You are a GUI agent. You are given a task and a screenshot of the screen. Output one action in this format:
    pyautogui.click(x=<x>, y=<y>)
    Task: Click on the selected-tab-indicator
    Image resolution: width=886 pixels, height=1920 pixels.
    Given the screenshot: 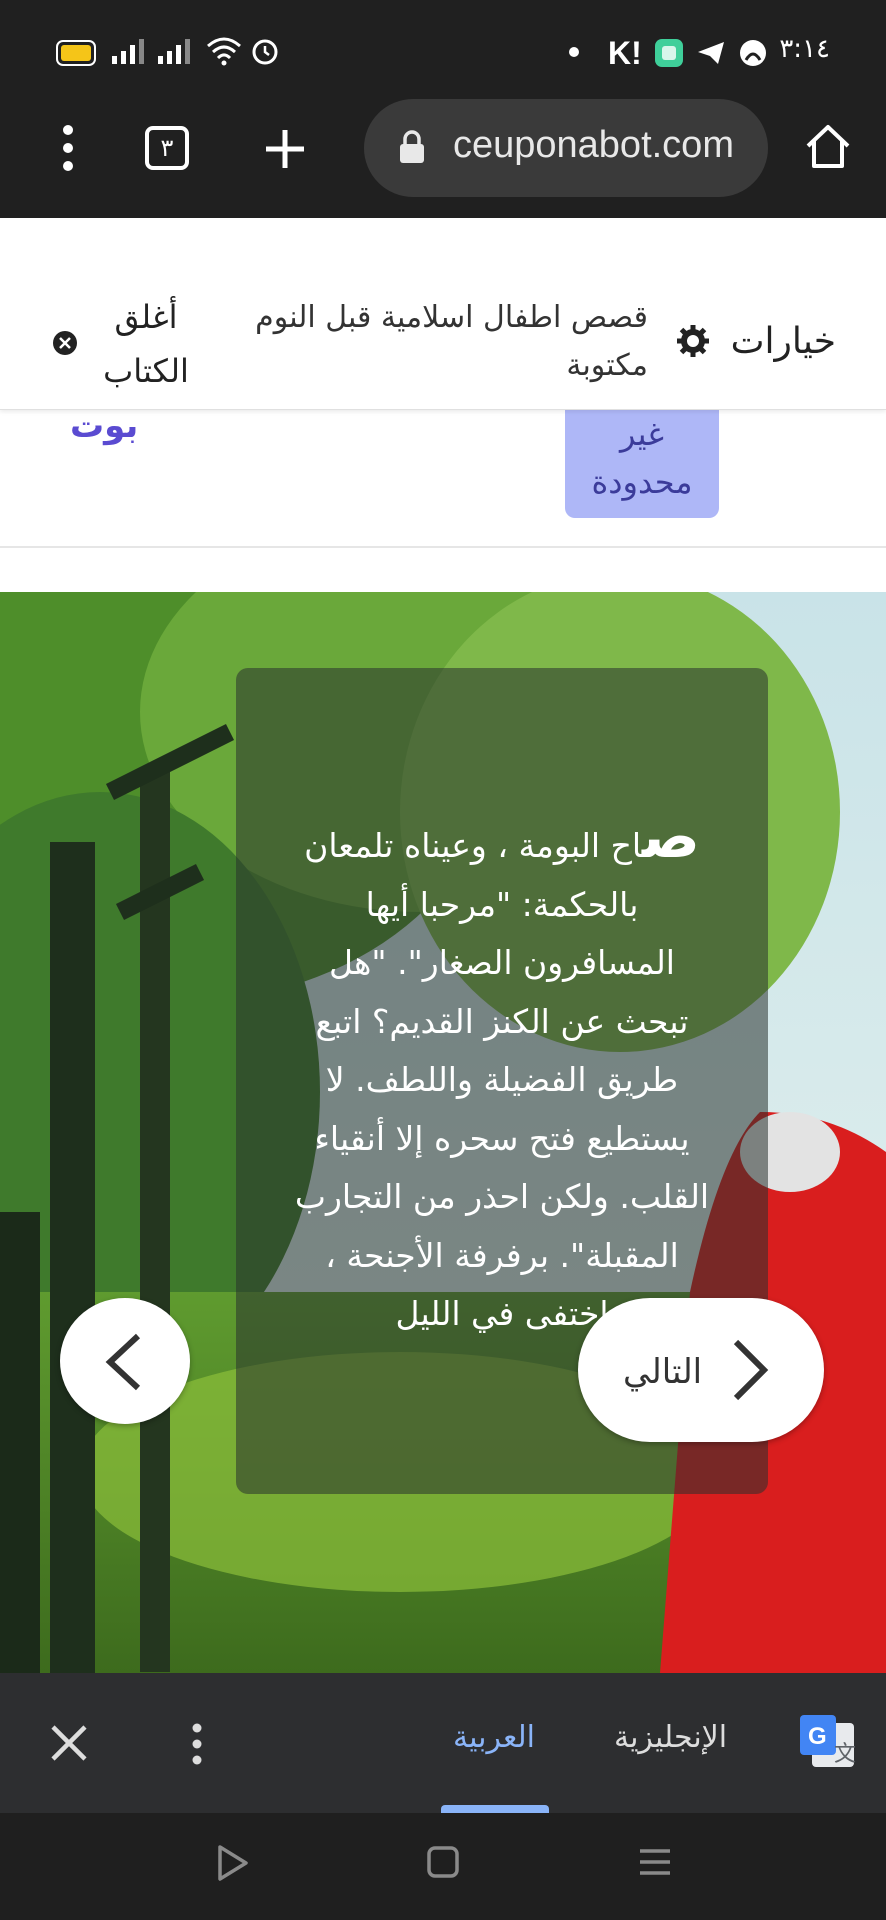 What is the action you would take?
    pyautogui.click(x=495, y=1809)
    